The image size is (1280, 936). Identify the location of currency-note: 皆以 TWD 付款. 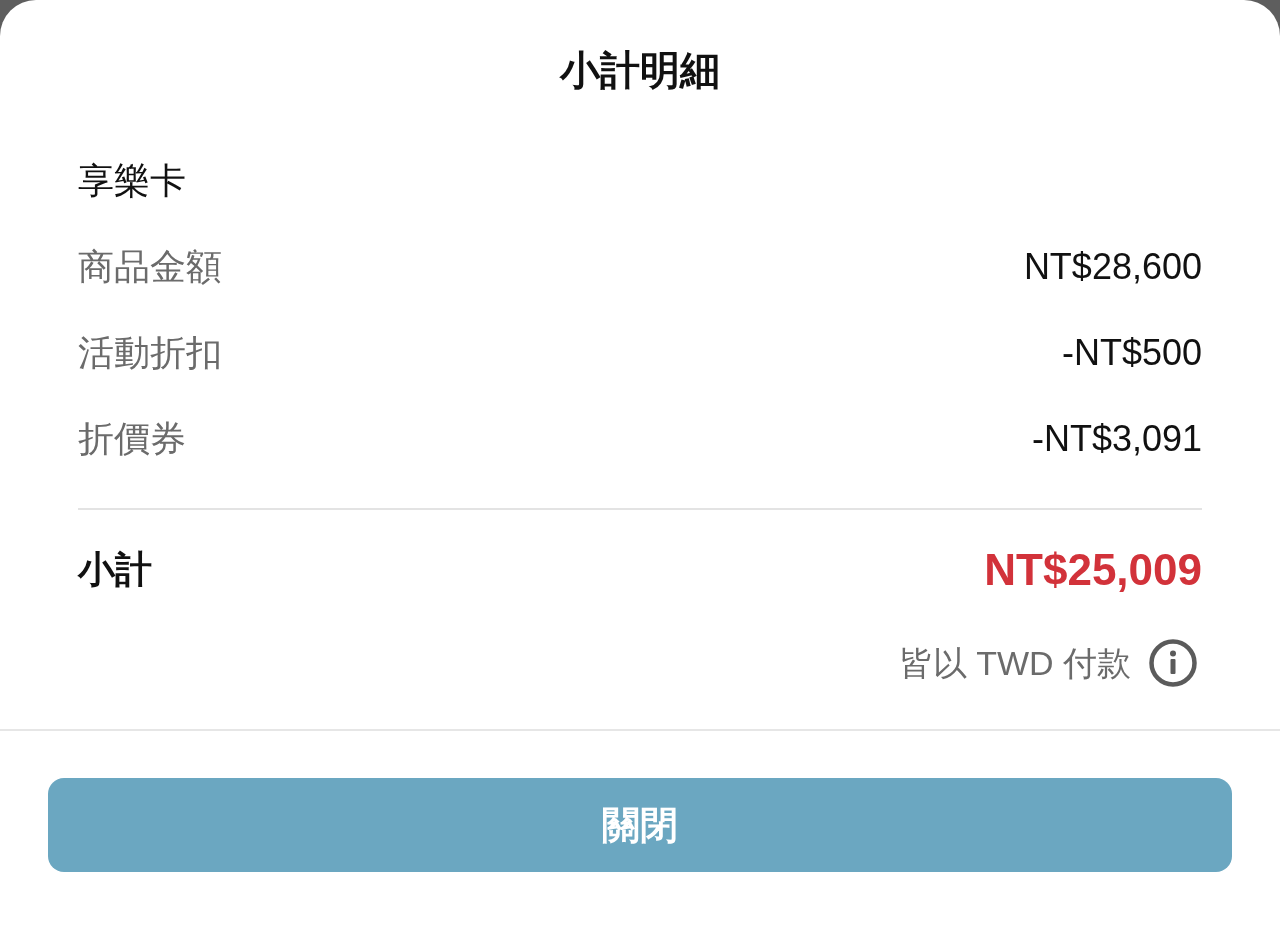
(1014, 663).